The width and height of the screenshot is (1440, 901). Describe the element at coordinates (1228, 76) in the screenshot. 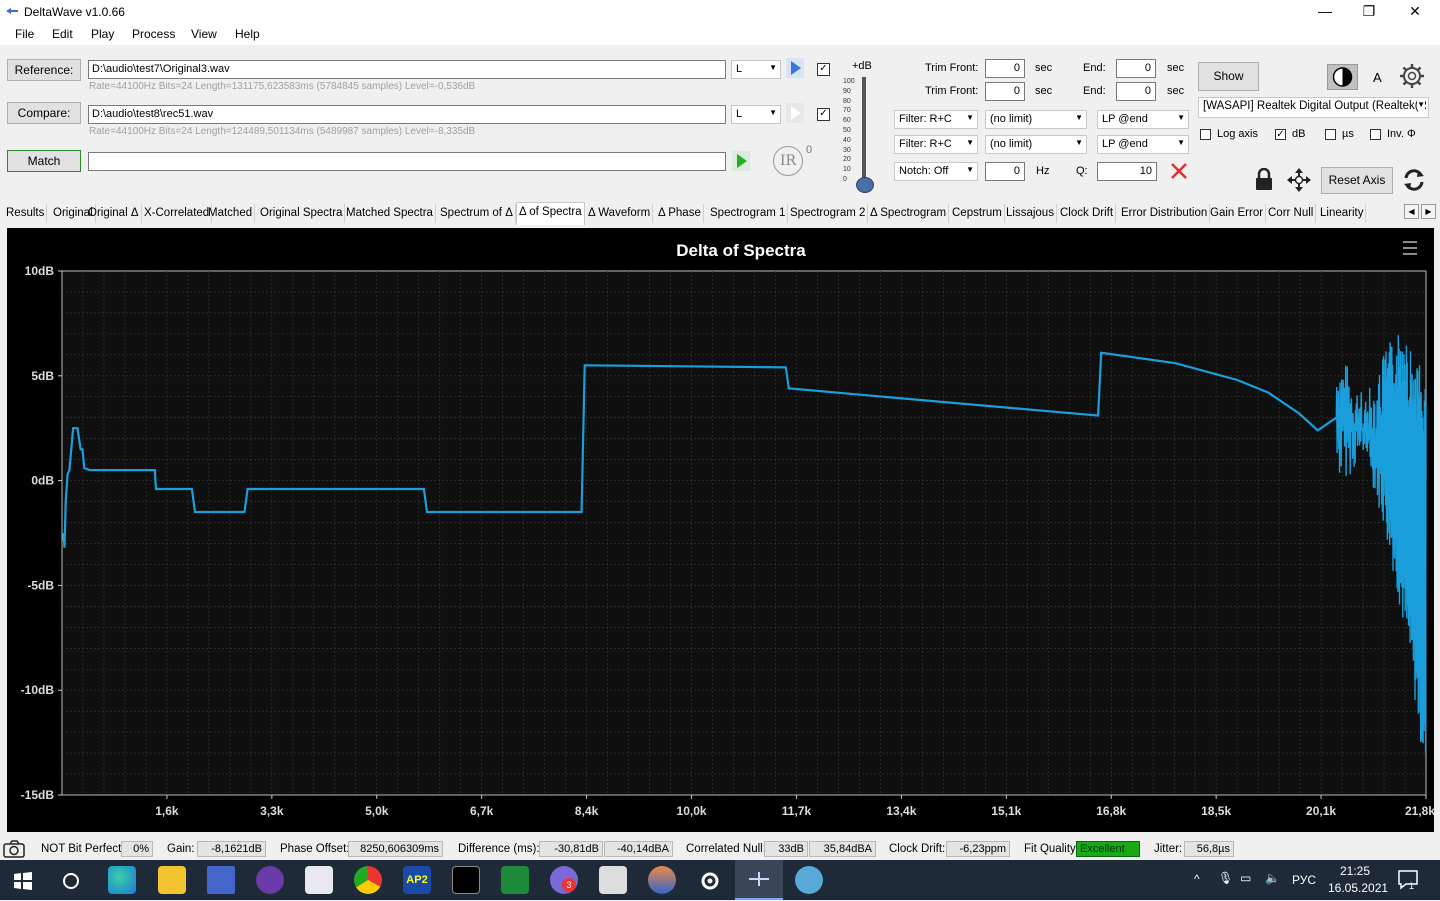

I see `show-button: Show` at that location.